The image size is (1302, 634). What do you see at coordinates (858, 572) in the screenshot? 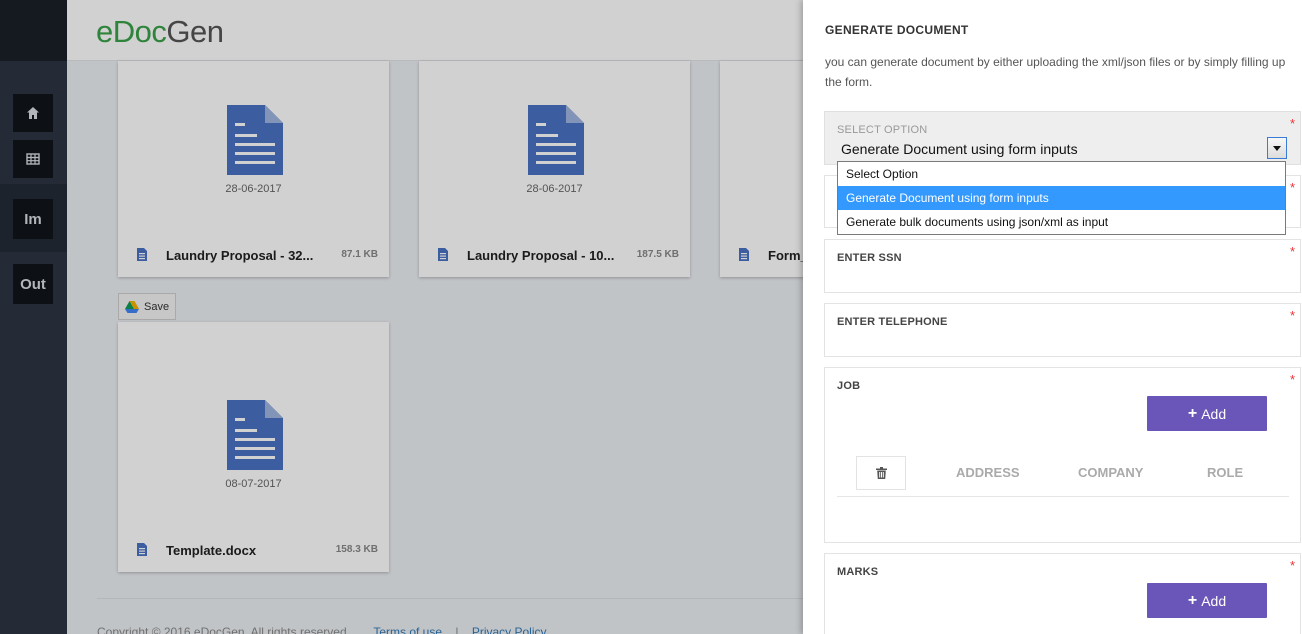
I see `marks-label: MARKS` at bounding box center [858, 572].